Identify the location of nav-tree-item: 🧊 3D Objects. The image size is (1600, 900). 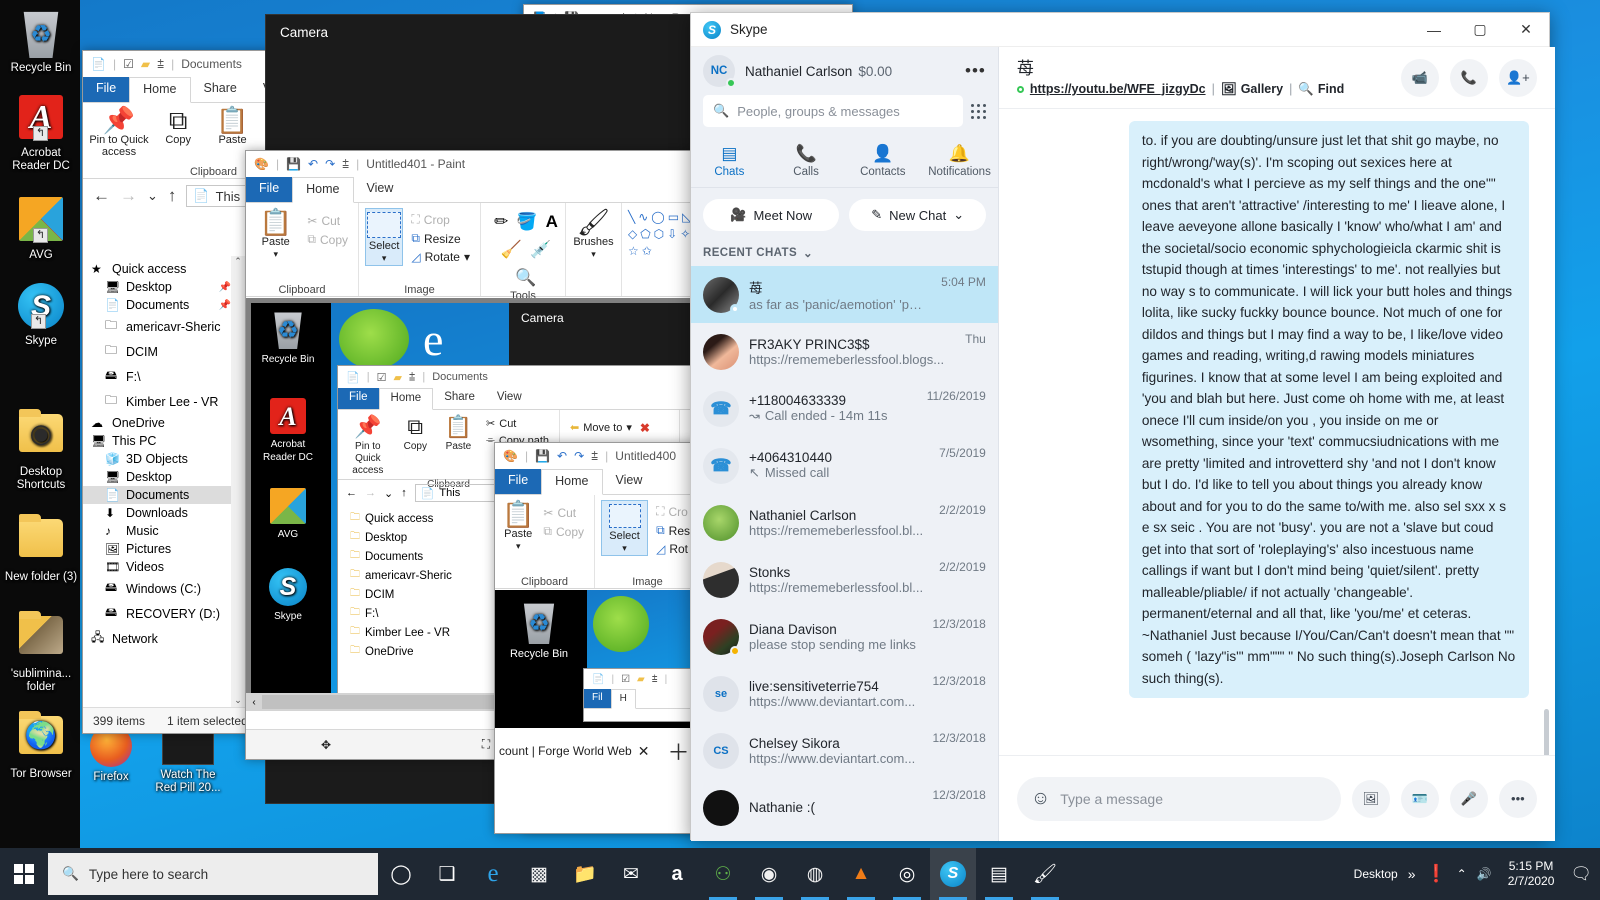
(168, 459).